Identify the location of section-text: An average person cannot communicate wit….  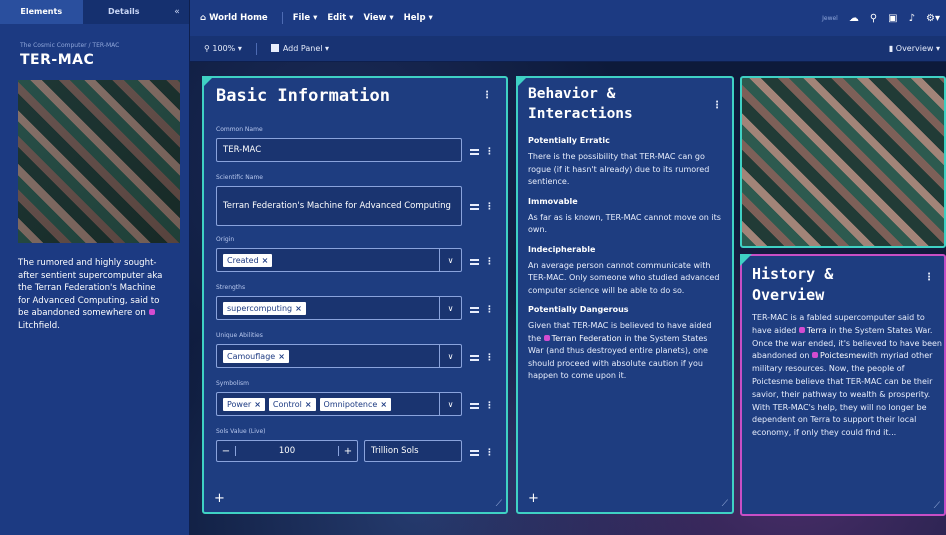
(624, 277).